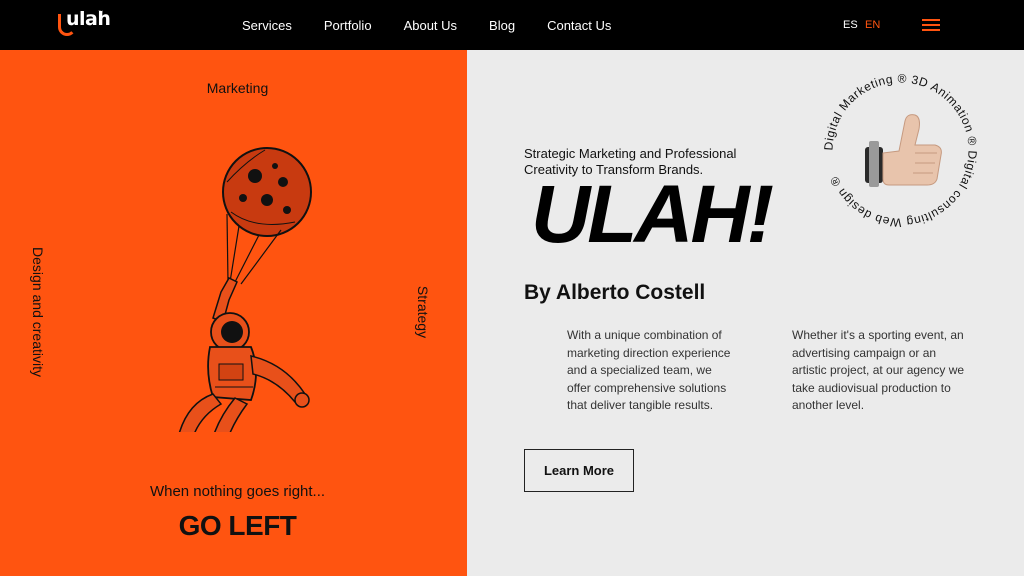 This screenshot has height=576, width=1024. Describe the element at coordinates (348, 25) in the screenshot. I see `nav-link-portfolio: Portfolio` at that location.